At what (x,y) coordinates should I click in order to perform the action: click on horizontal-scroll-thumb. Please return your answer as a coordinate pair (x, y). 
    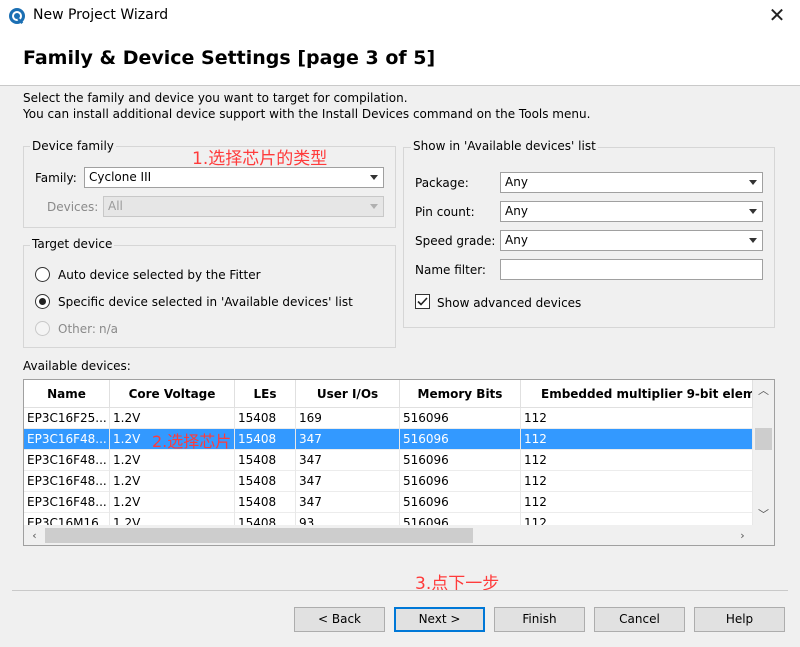
    Looking at the image, I should click on (259, 535).